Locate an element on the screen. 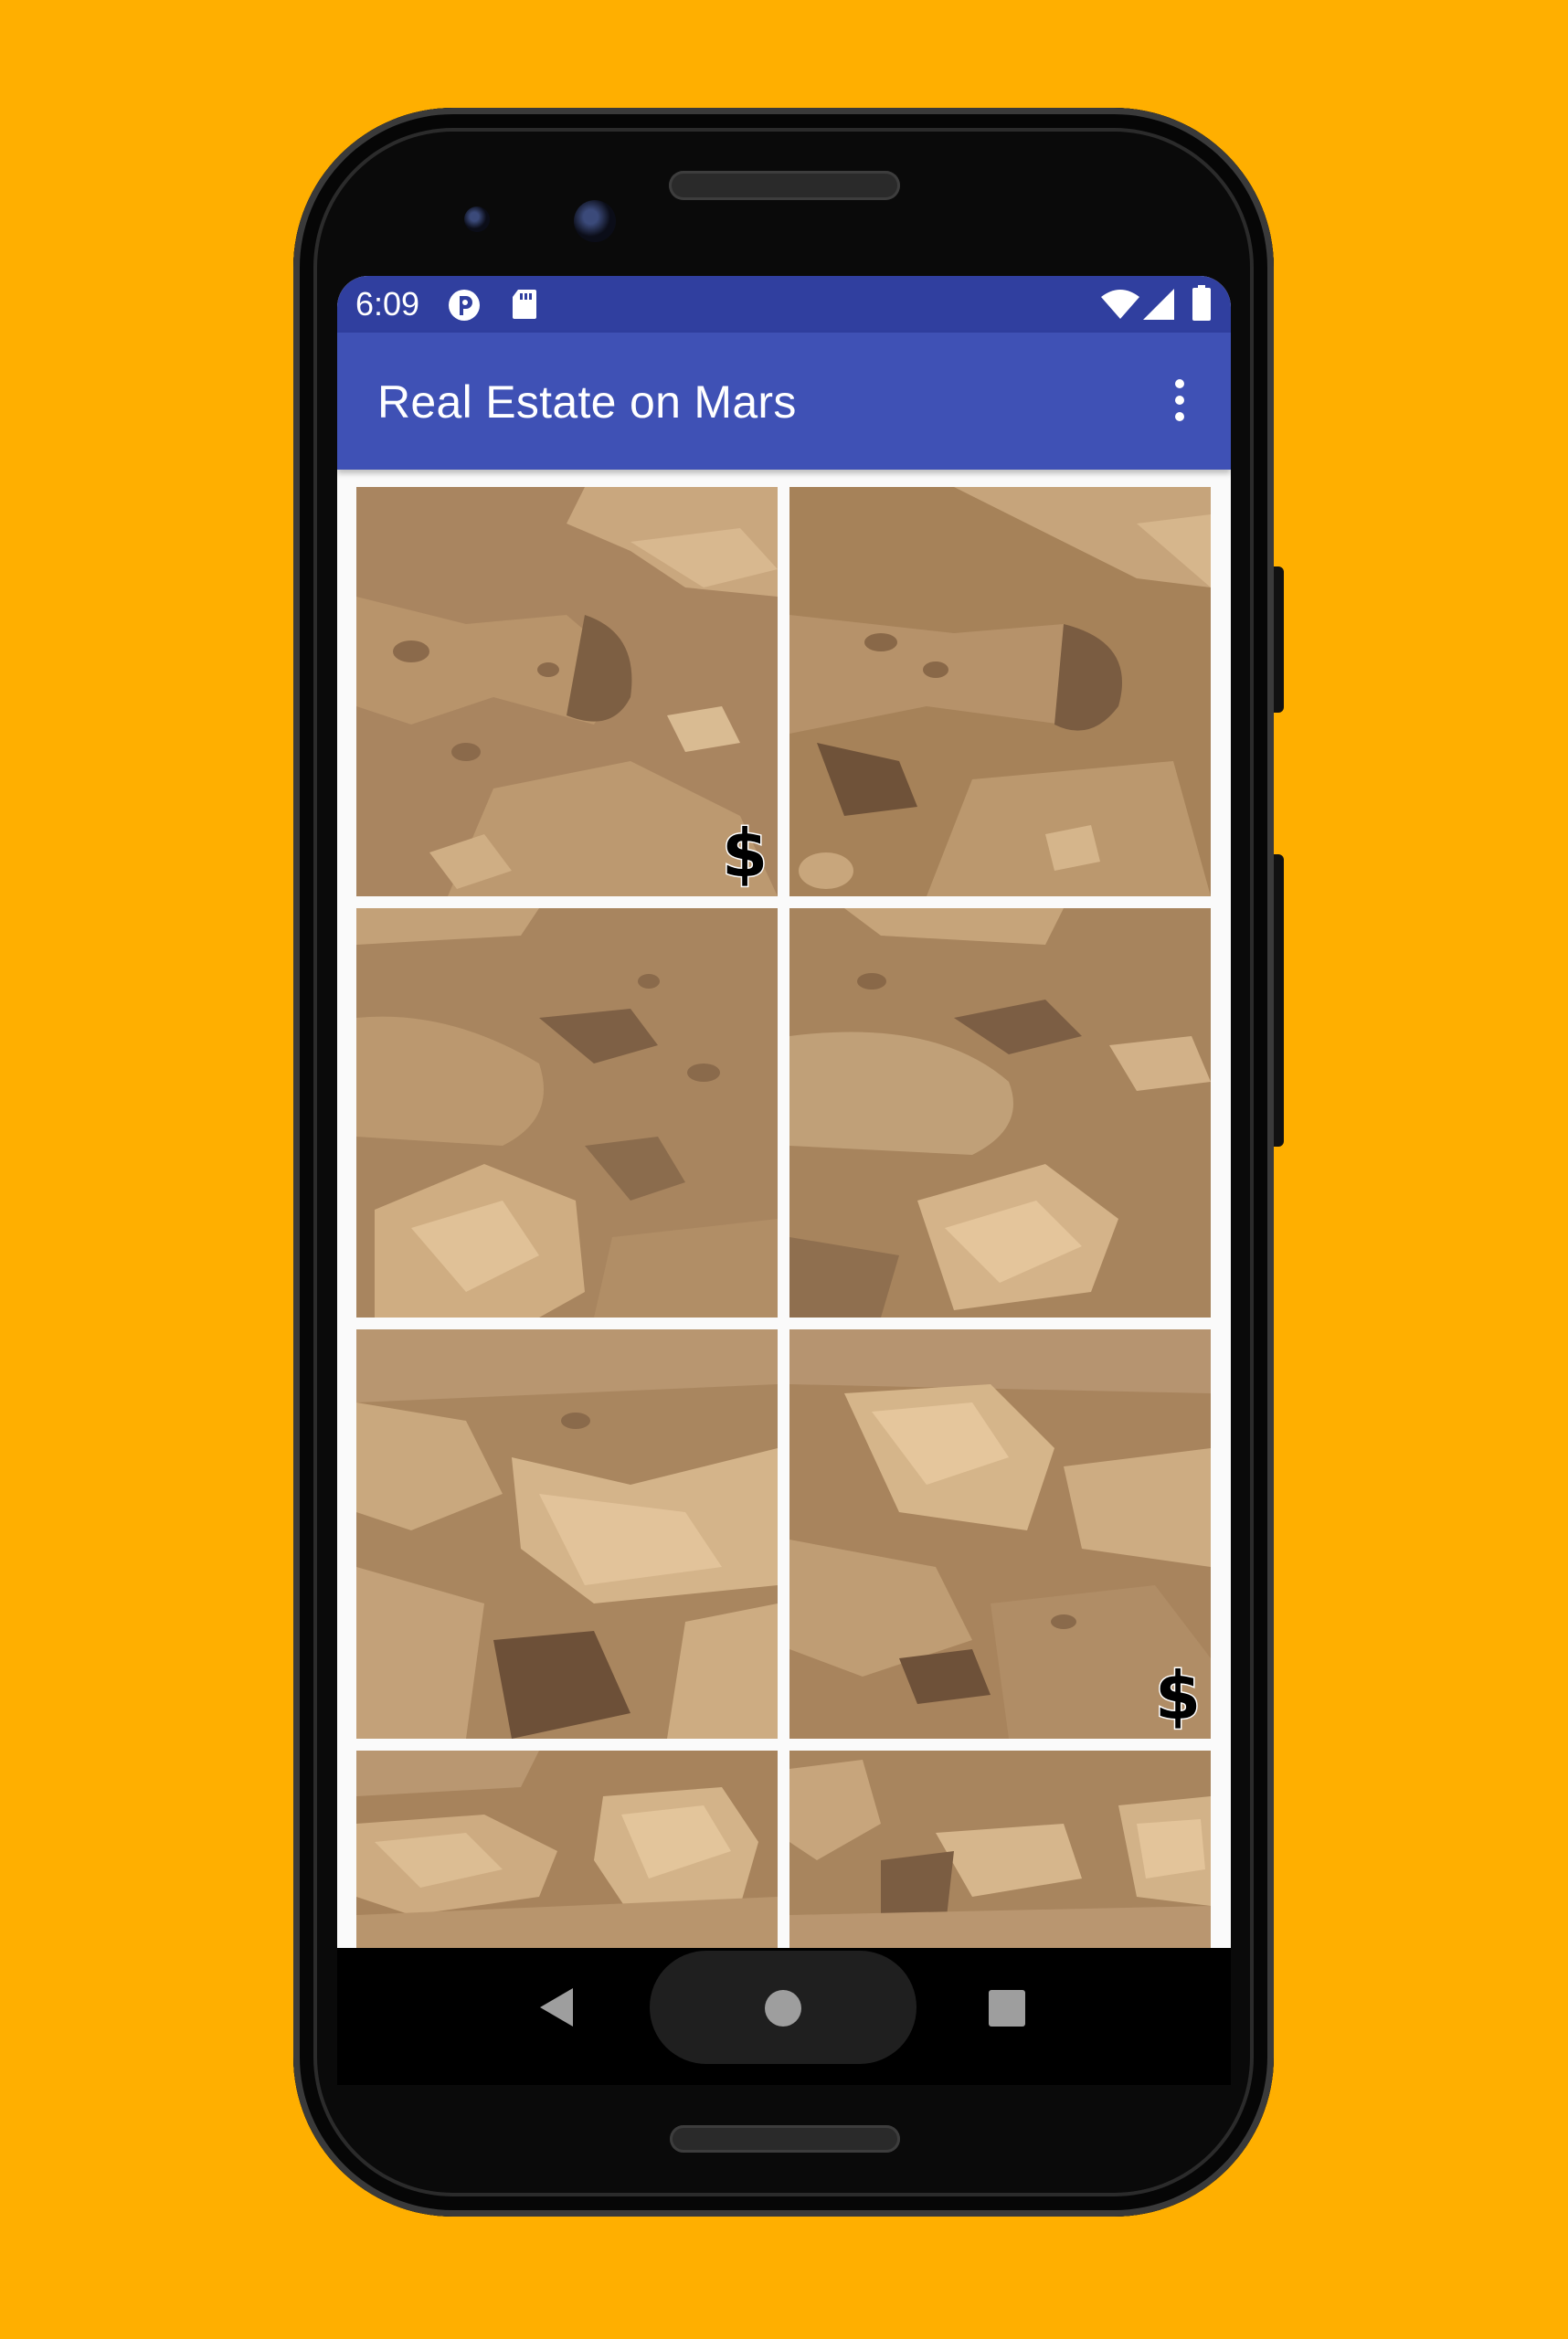 This screenshot has width=1568, height=2339. wifi-icon is located at coordinates (1120, 304).